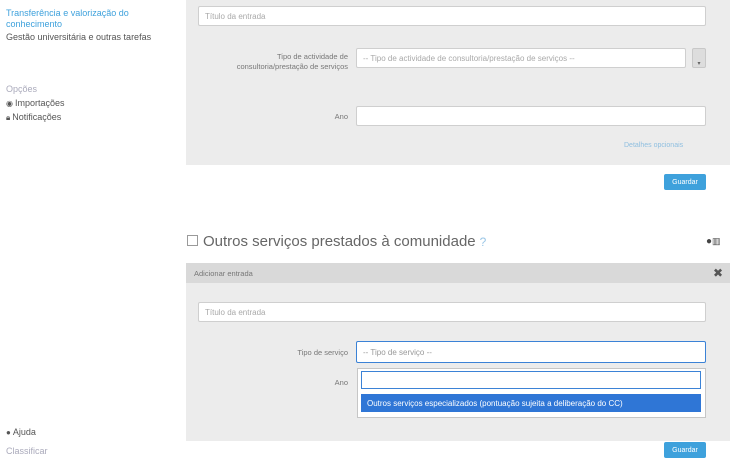  Describe the element at coordinates (27, 451) in the screenshot. I see `sidebar-bottom-label: Classificar` at that location.